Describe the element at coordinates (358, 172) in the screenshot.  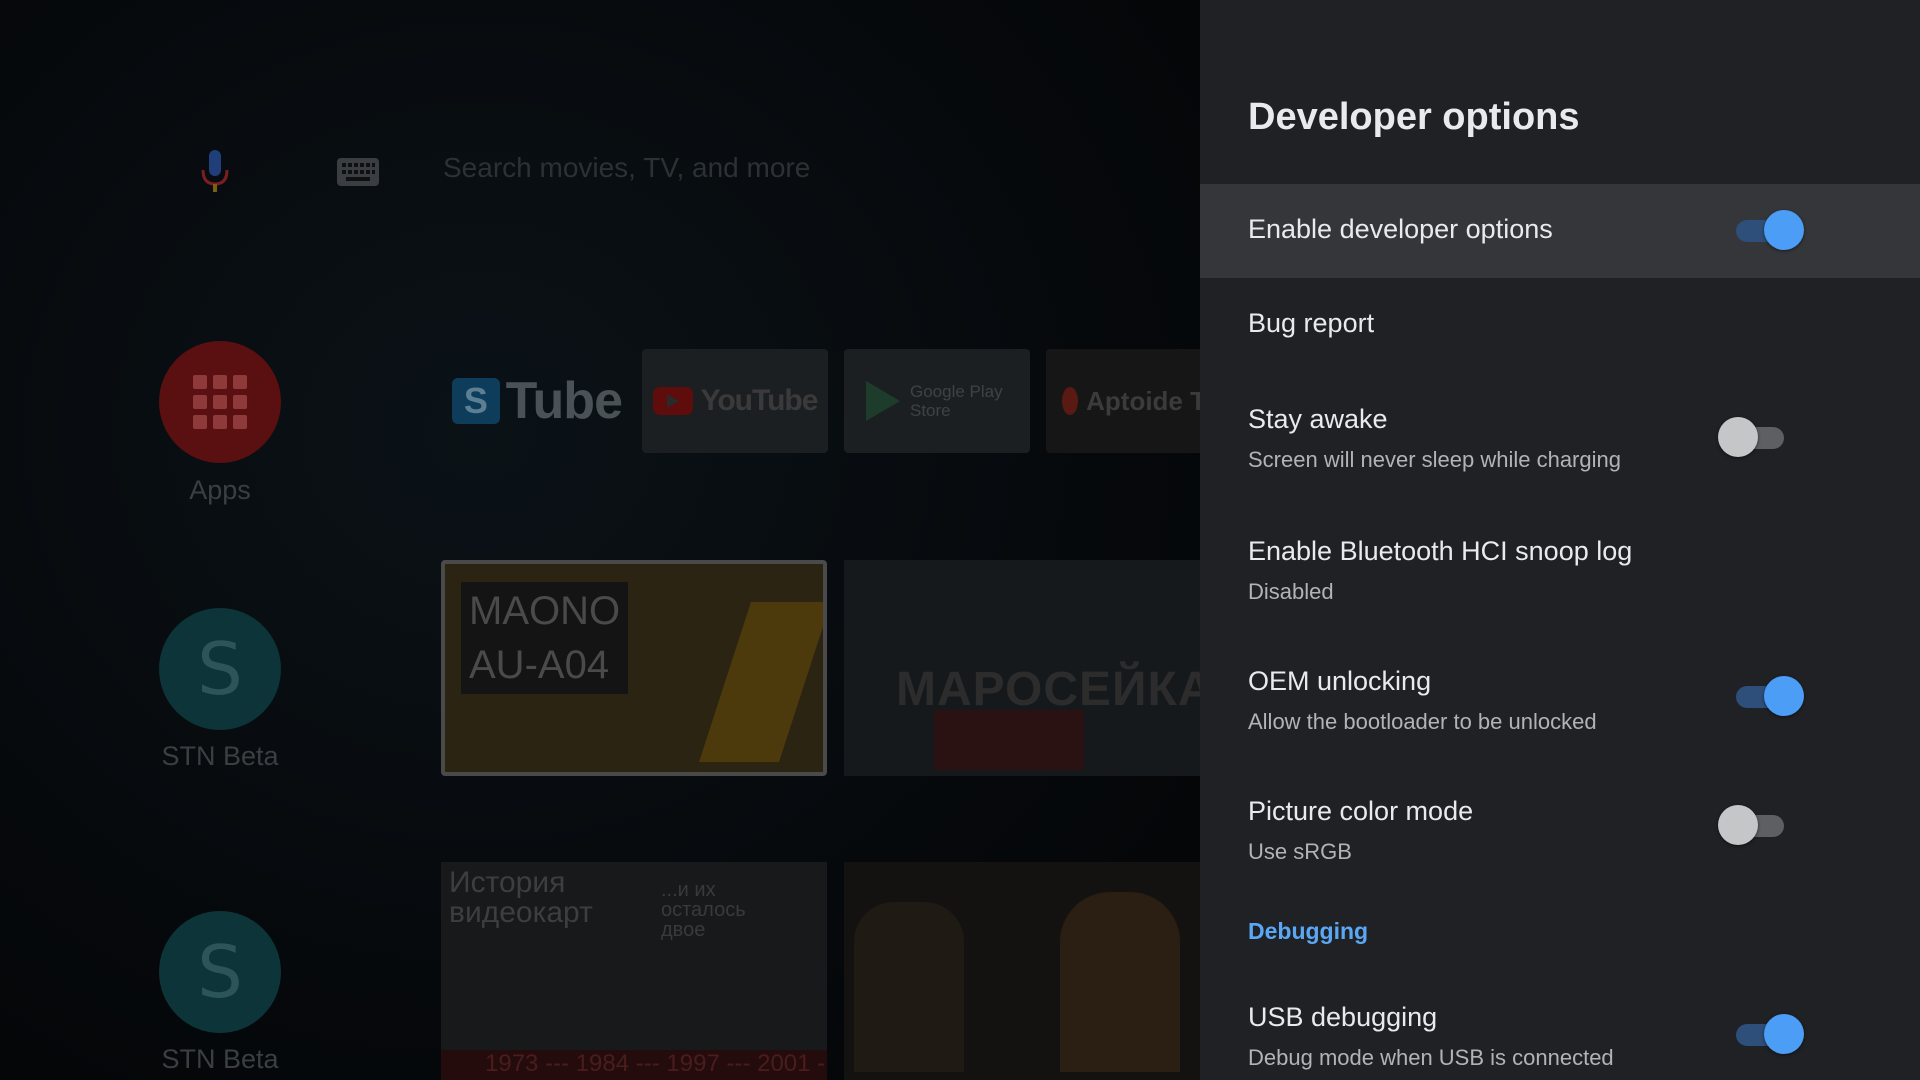
I see `keyboard-icon` at that location.